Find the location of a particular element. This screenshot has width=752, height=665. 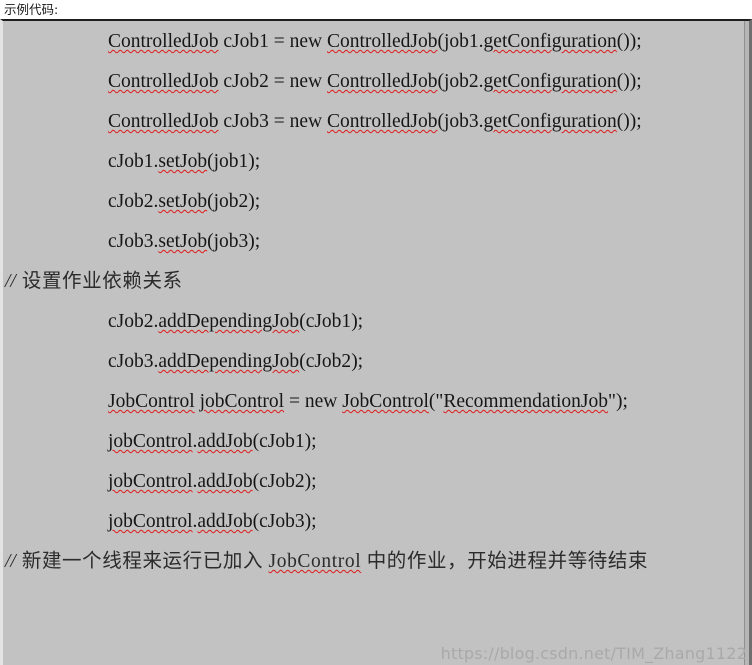

watermark-url: https://blog.csdn.net/TIM_Zhang1122 is located at coordinates (593, 653).